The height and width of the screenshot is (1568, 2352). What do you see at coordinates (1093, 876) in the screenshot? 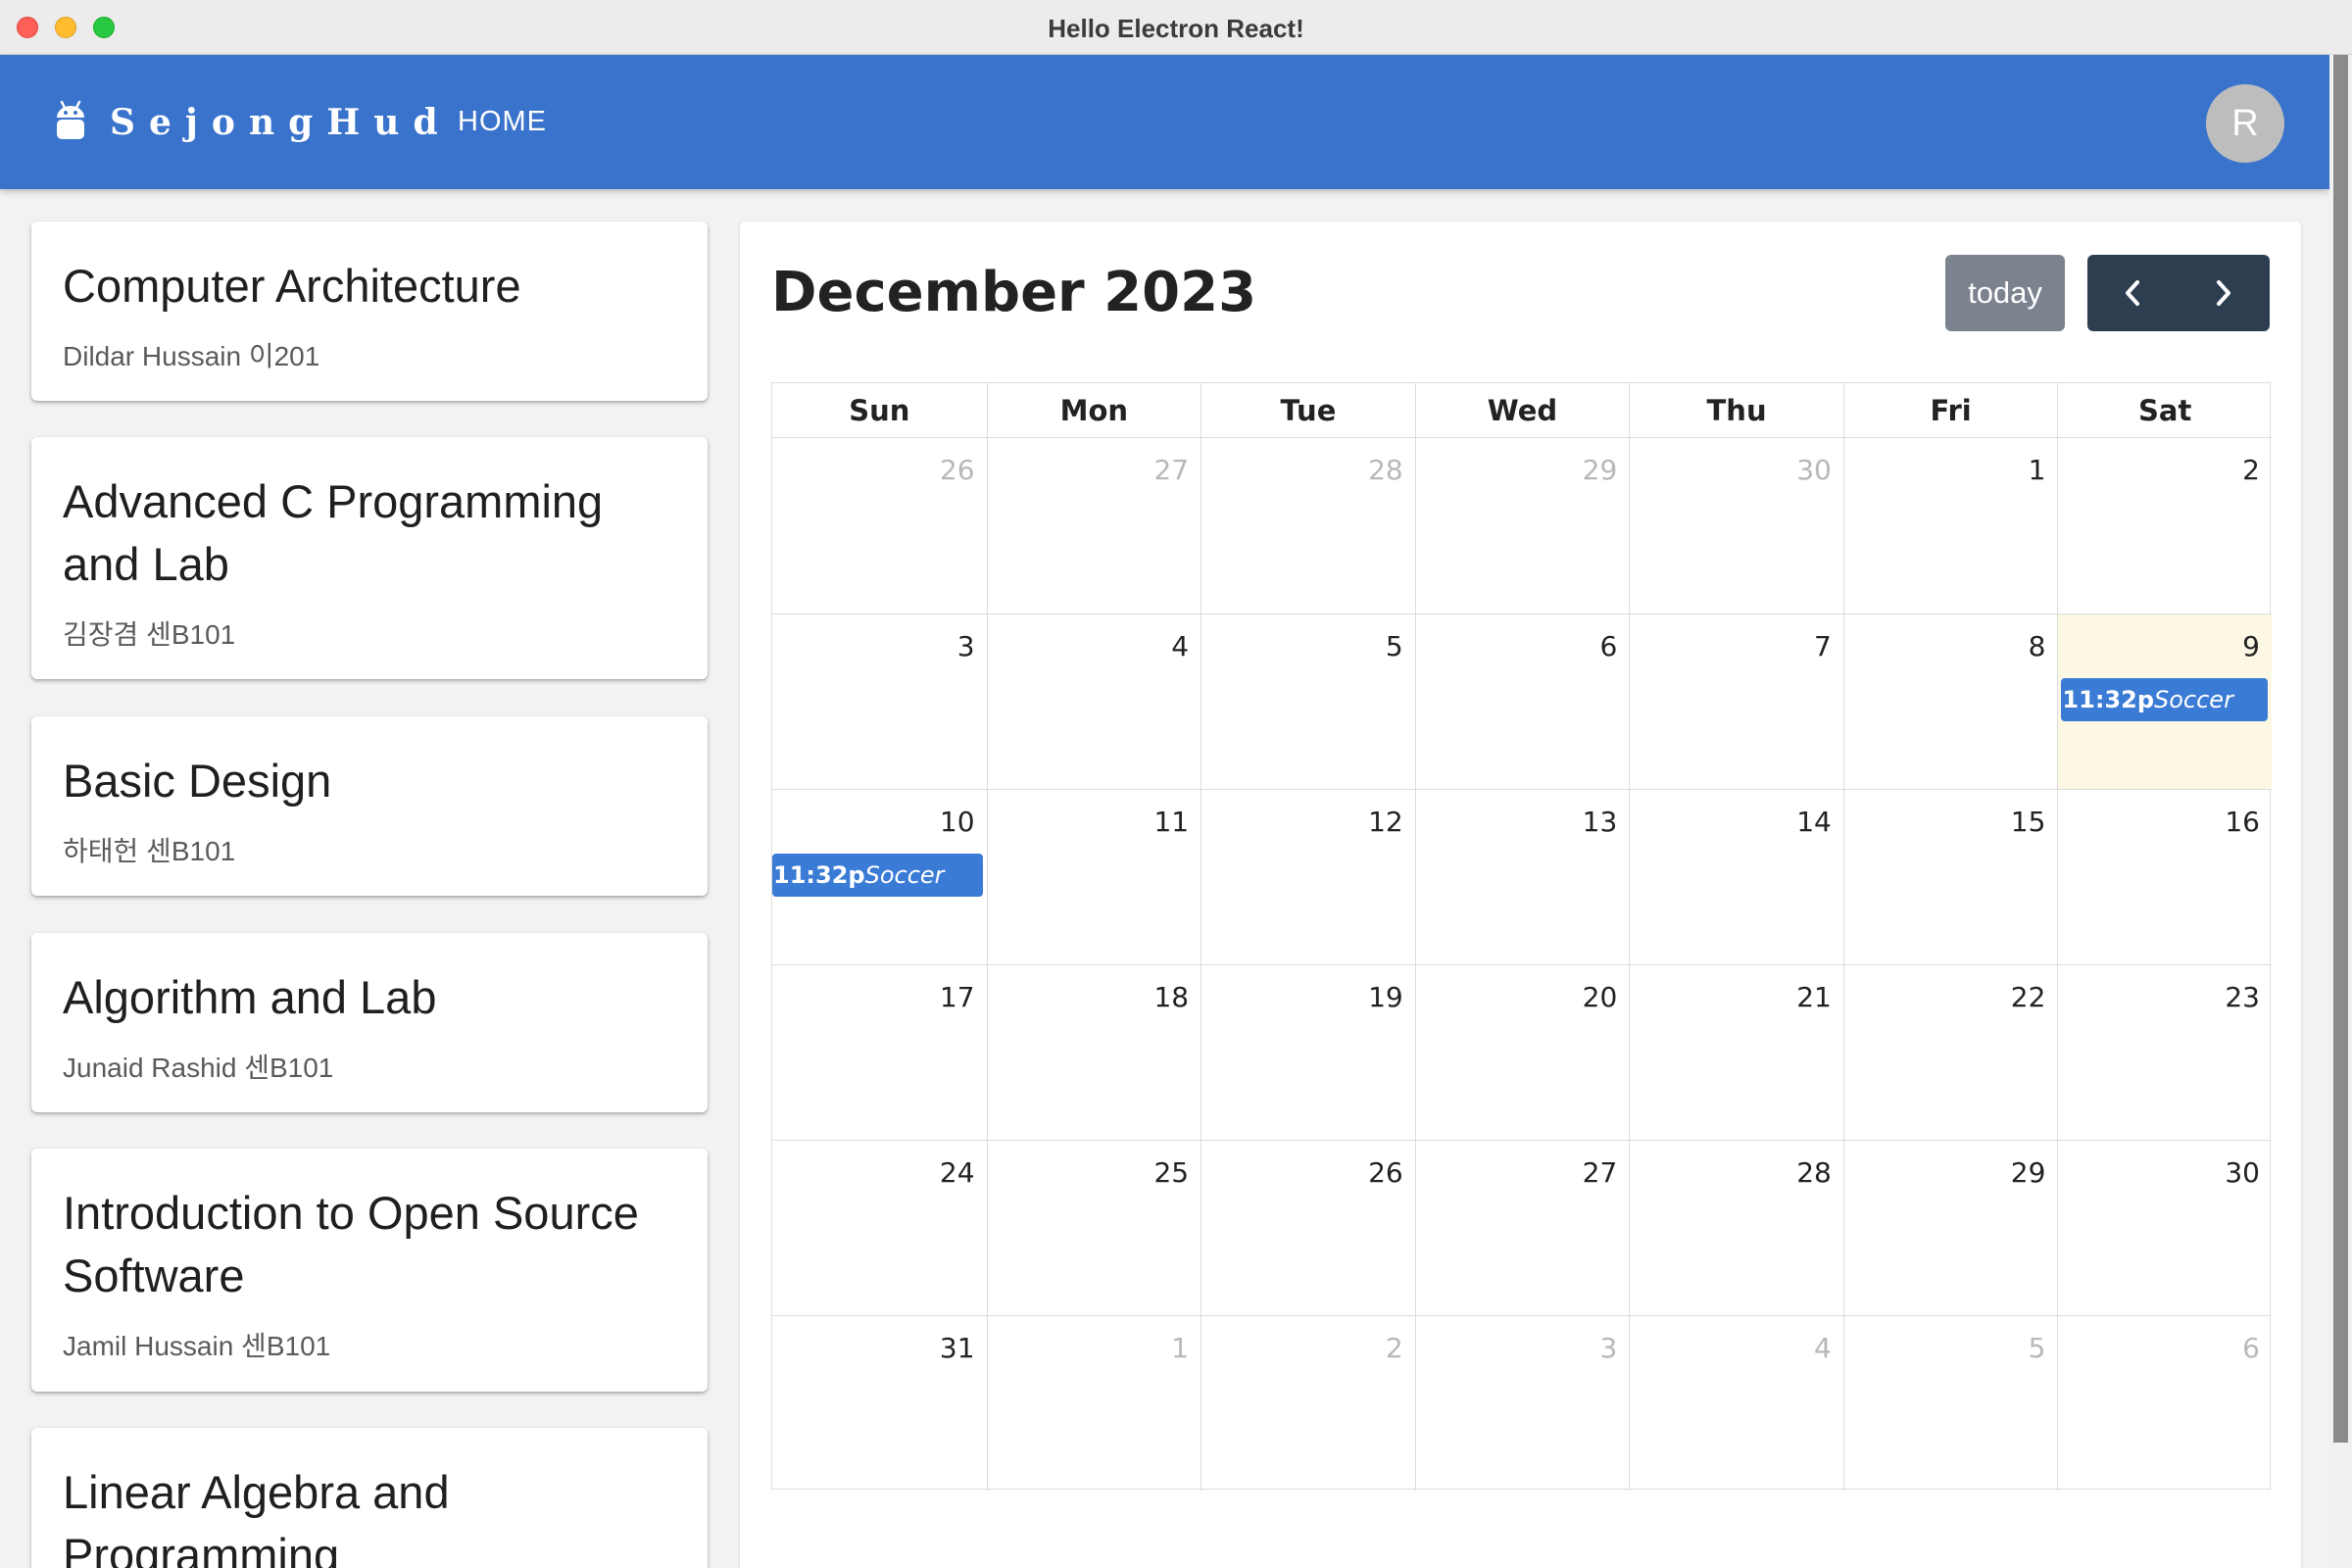
I see `calendar-day-cell: 11` at bounding box center [1093, 876].